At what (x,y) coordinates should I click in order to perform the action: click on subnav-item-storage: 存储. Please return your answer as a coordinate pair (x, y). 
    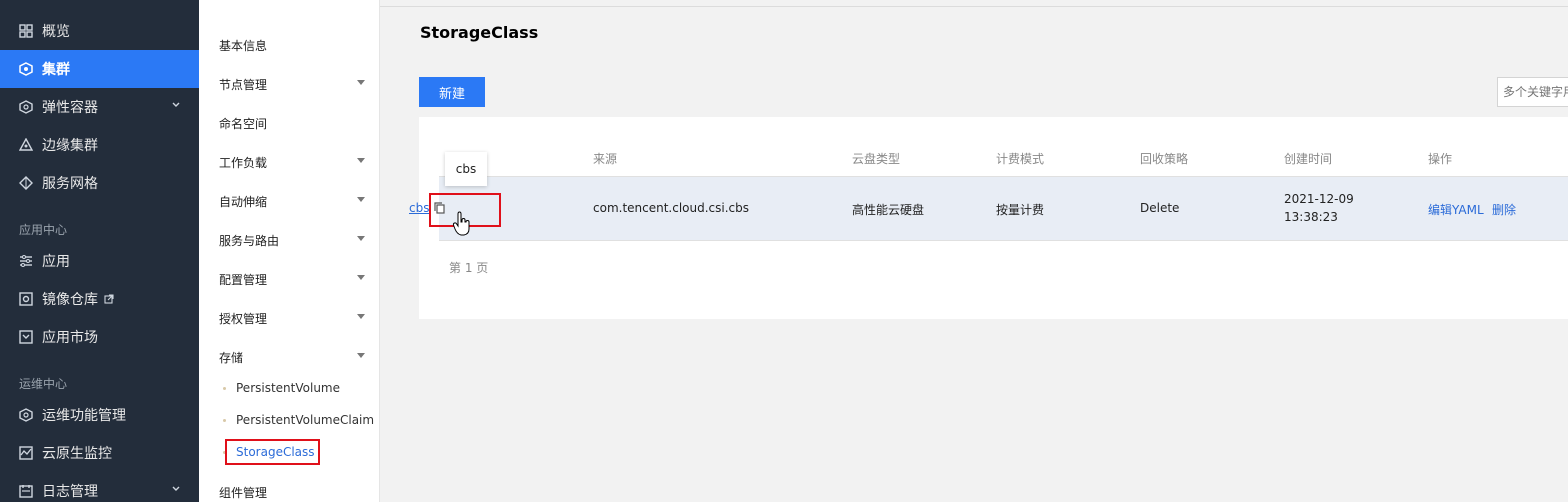
    Looking at the image, I should click on (231, 357).